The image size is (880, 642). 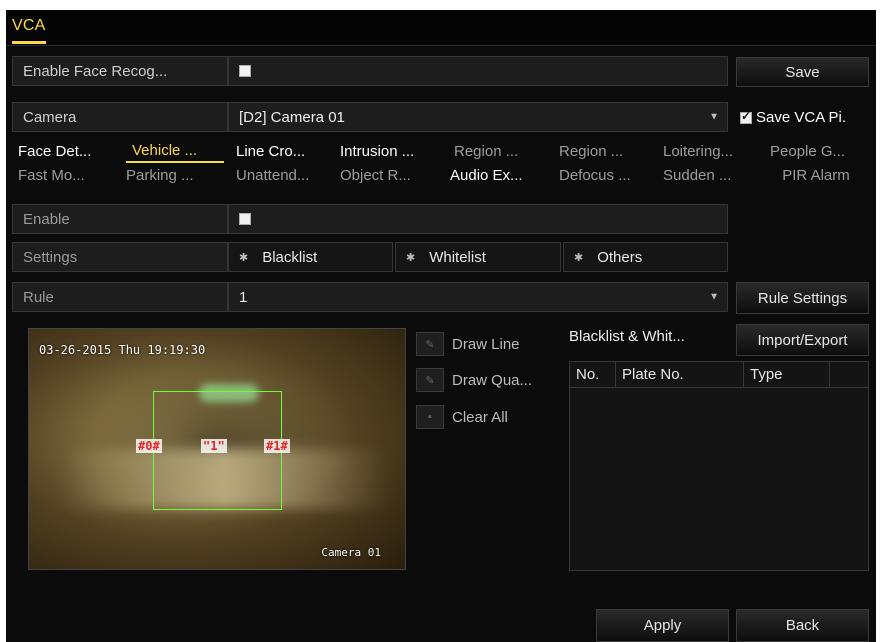 I want to click on blacklist-label: Blacklist, so click(x=290, y=257).